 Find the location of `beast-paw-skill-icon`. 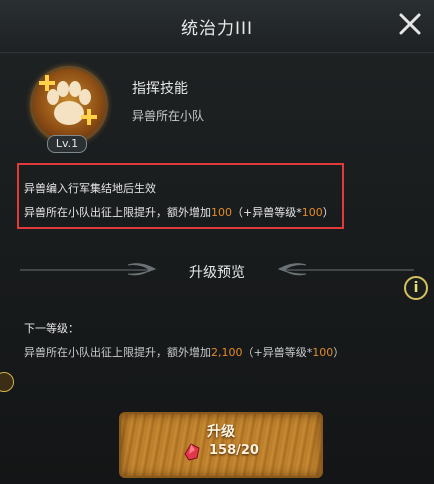

beast-paw-skill-icon is located at coordinates (69, 105).